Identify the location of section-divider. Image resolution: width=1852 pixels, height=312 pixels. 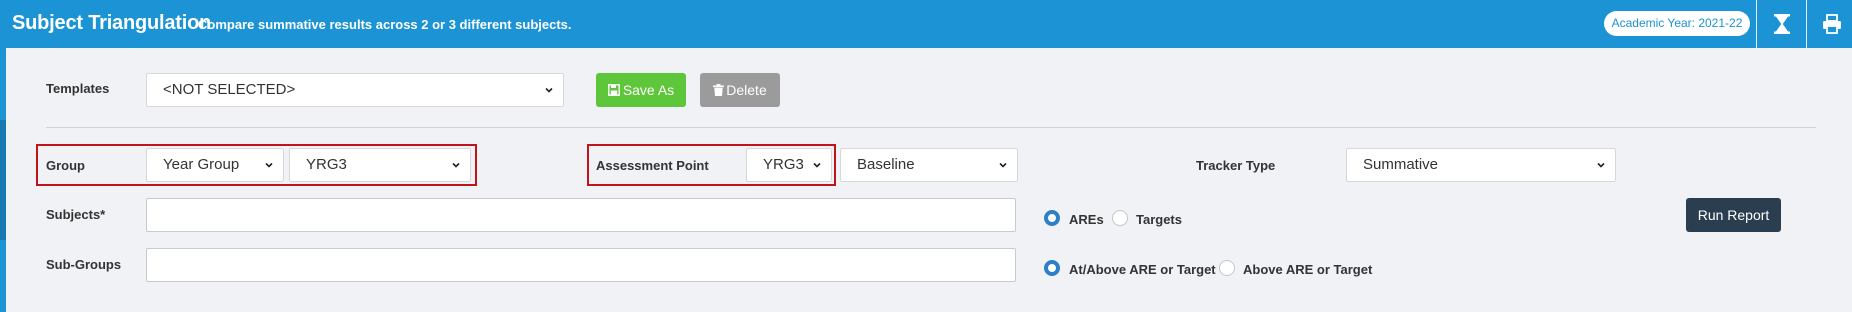
(931, 127).